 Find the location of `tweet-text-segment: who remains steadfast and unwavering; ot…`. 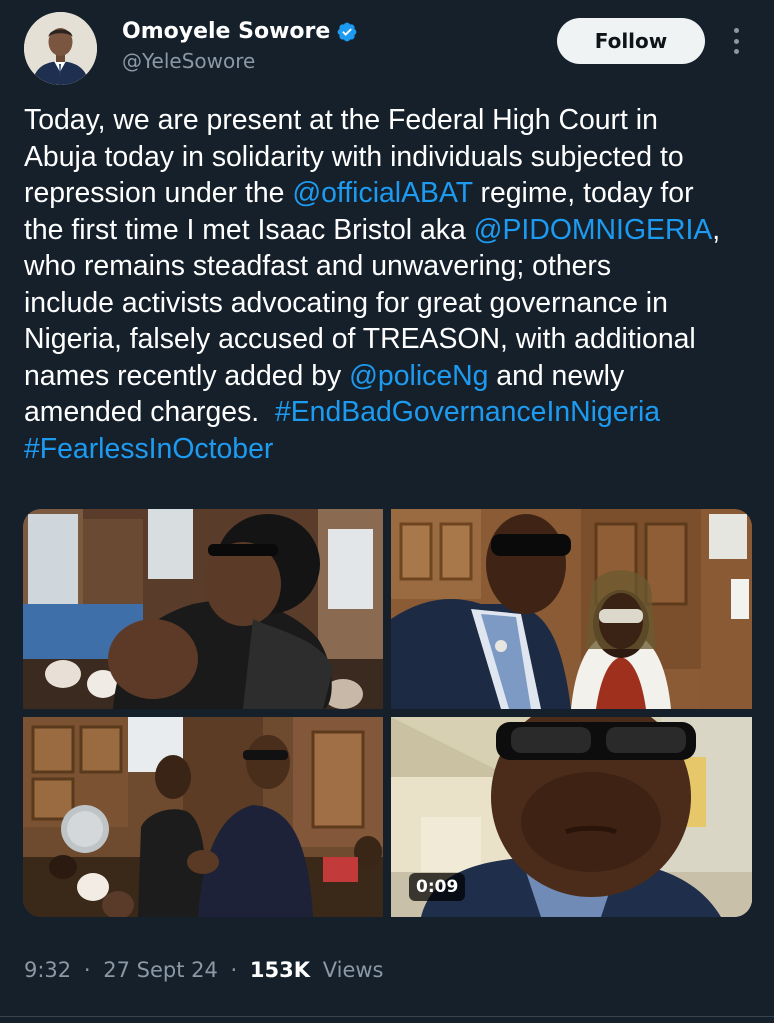

tweet-text-segment: who remains steadfast and unwavering; ot… is located at coordinates (318, 266).